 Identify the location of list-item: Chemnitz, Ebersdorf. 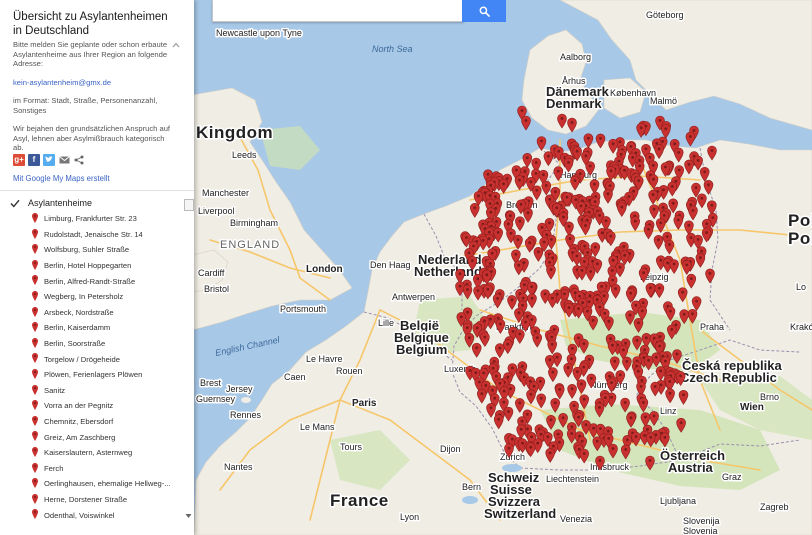
(97, 422).